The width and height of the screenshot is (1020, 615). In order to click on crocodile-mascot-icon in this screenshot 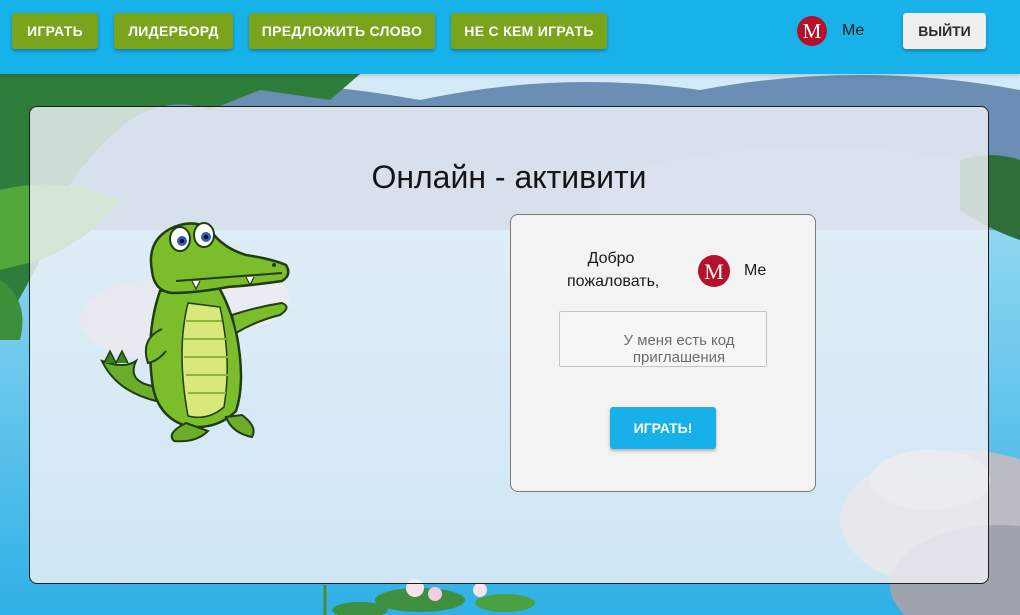, I will do `click(195, 332)`.